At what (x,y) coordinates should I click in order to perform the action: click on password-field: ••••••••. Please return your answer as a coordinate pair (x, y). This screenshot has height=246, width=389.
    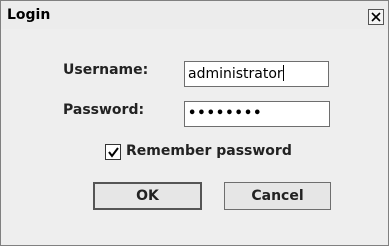
    Looking at the image, I should click on (257, 114).